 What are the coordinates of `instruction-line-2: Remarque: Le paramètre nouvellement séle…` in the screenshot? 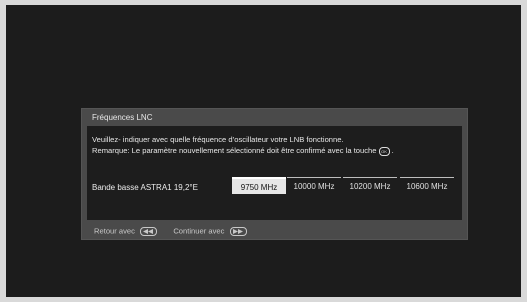 It's located at (234, 150).